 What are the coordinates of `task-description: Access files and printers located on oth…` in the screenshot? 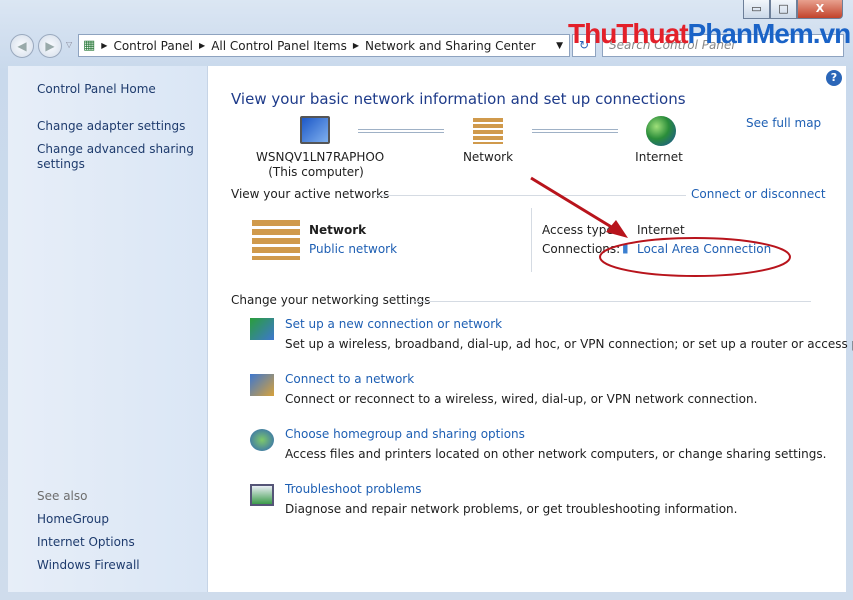 It's located at (556, 454).